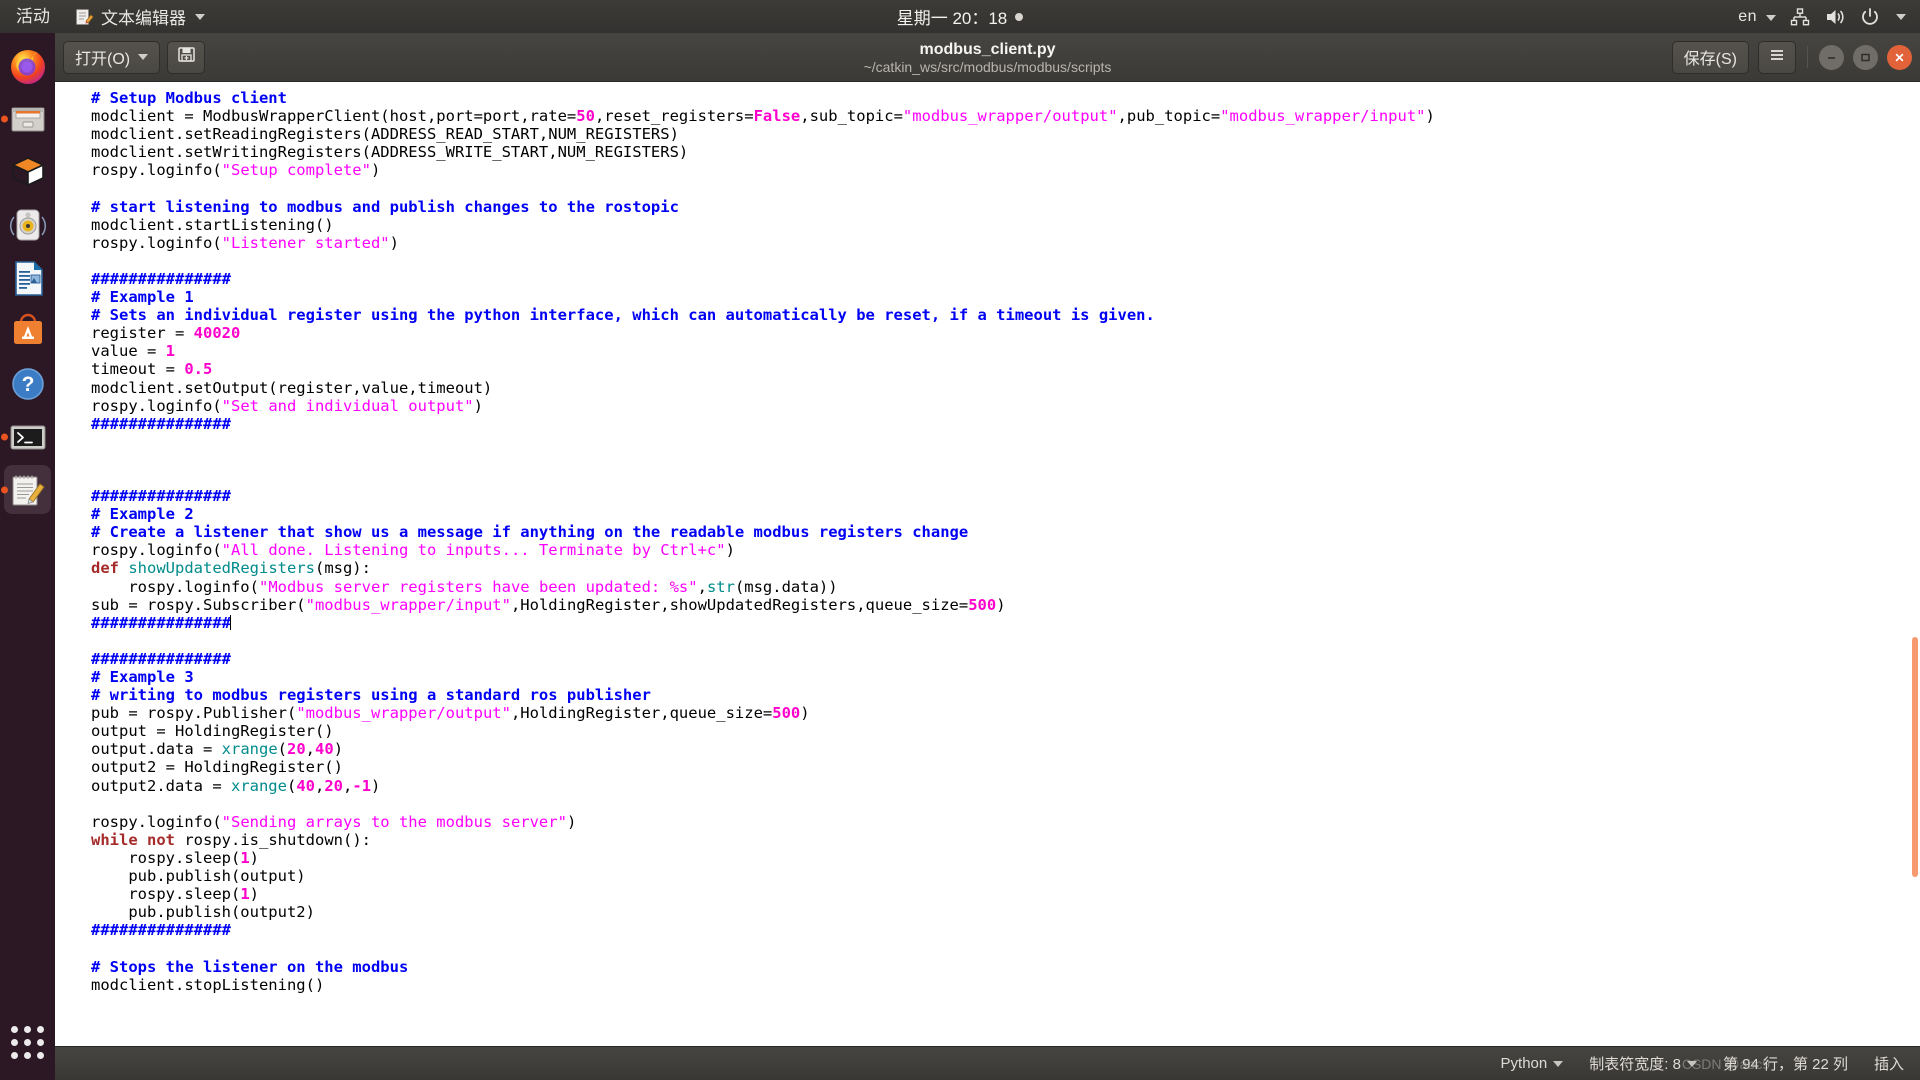 The height and width of the screenshot is (1080, 1920). I want to click on insert-mode-label: 插入, so click(1888, 1064).